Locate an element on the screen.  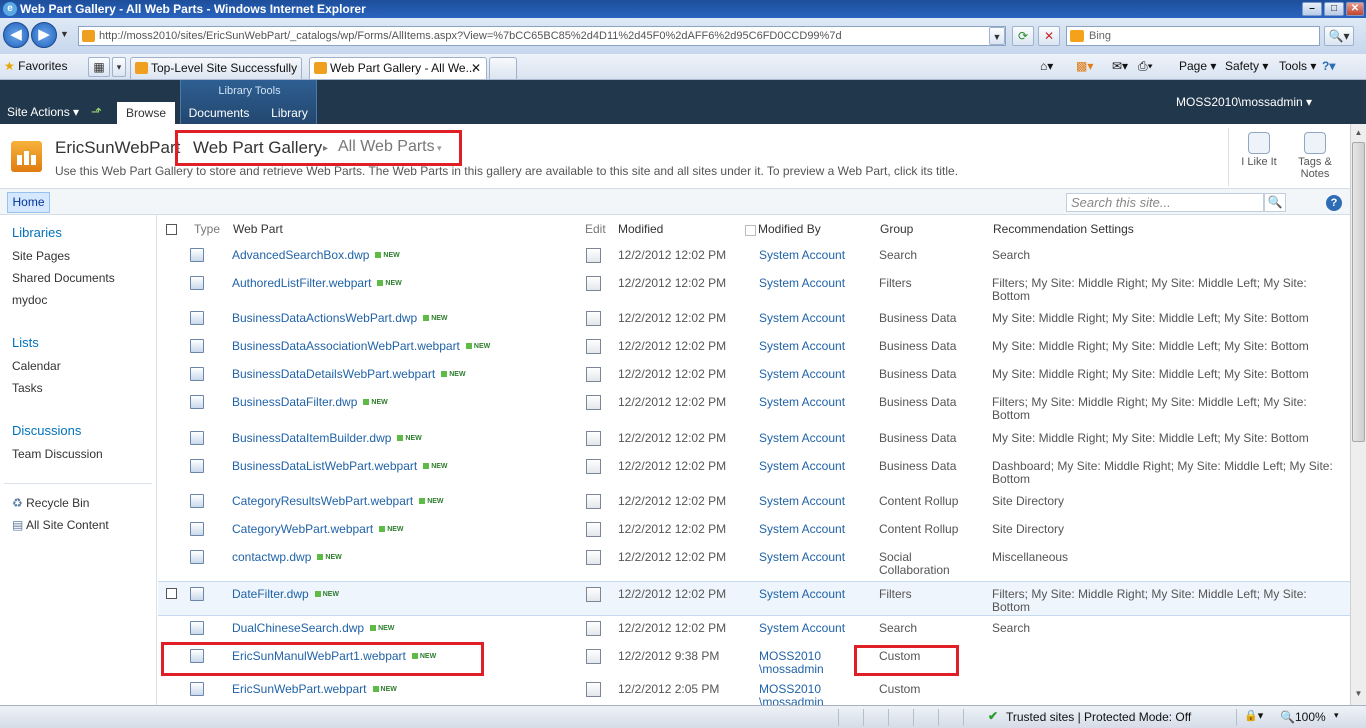
webpart-name-link: DateFilter.dwp NEW is located at coordinates (285, 594).